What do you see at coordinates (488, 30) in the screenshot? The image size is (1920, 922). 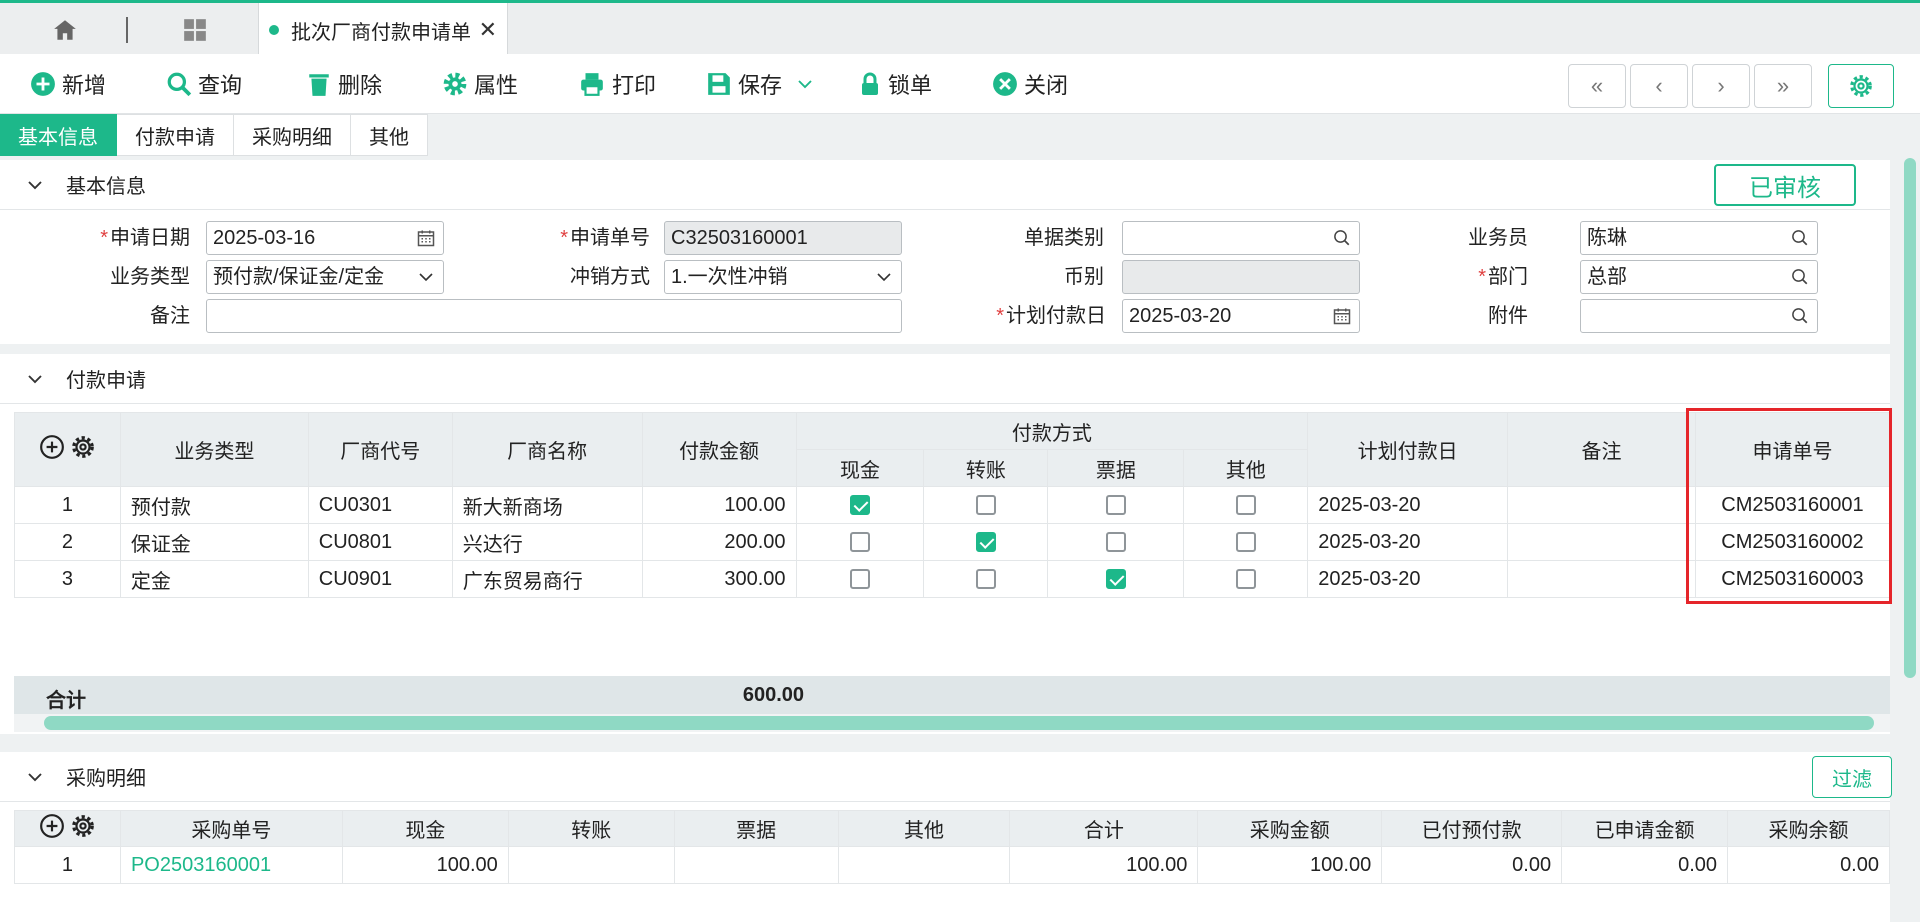 I see `close-tab-icon: ✕` at bounding box center [488, 30].